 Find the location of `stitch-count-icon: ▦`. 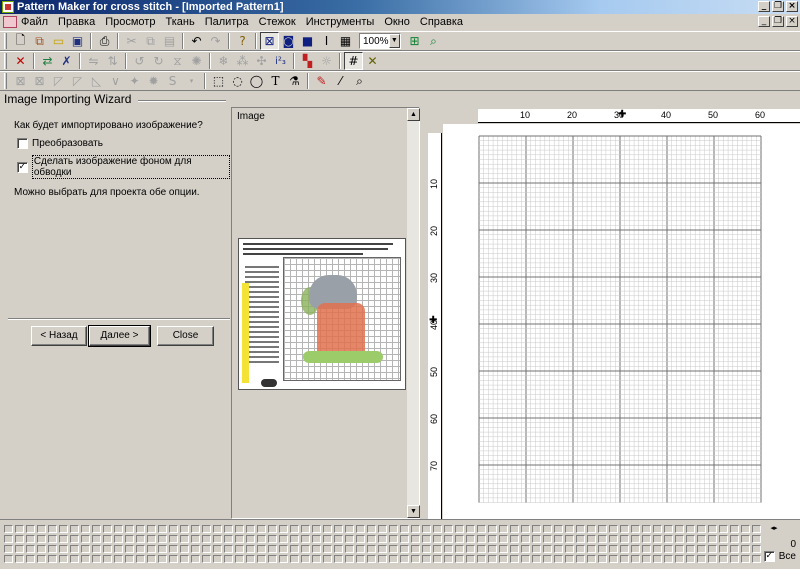

stitch-count-icon: ▦ is located at coordinates (345, 41).